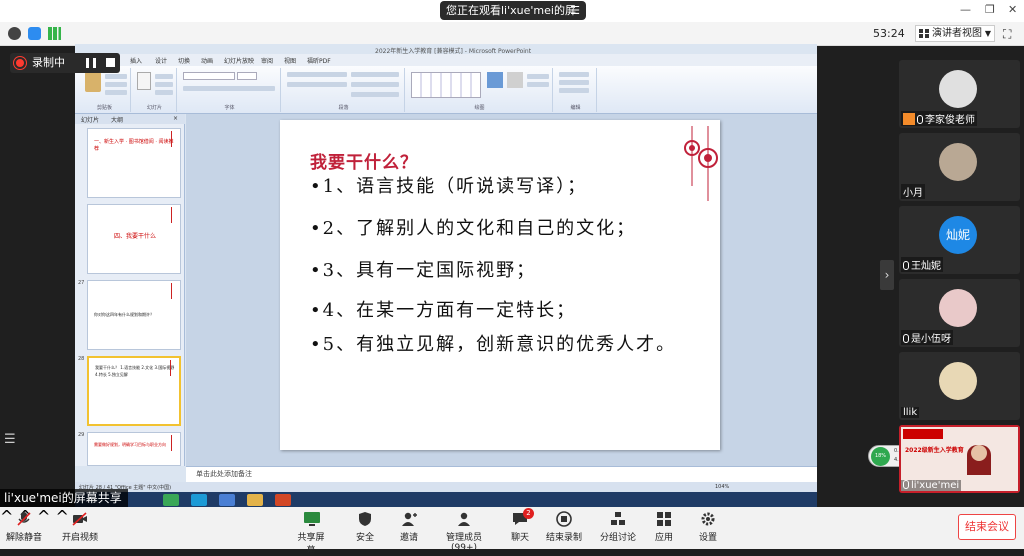  I want to click on settings-button: 设置, so click(708, 527).